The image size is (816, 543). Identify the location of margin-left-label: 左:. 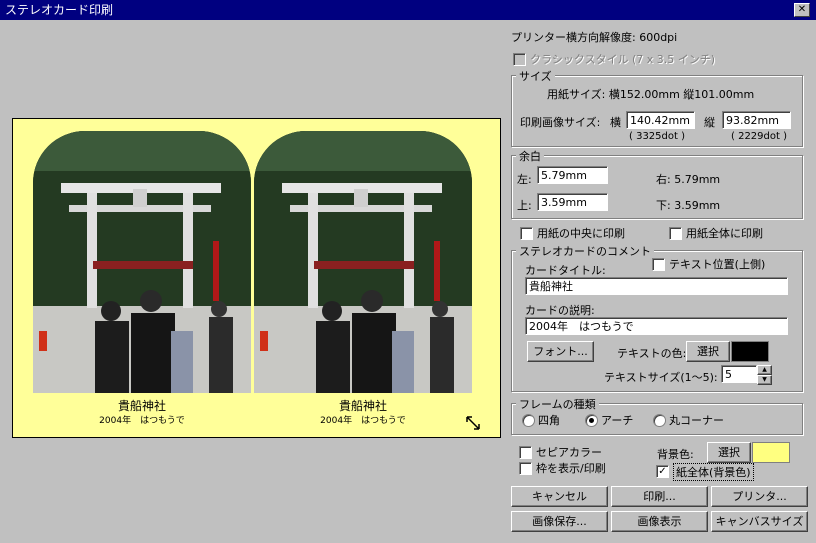
(524, 179).